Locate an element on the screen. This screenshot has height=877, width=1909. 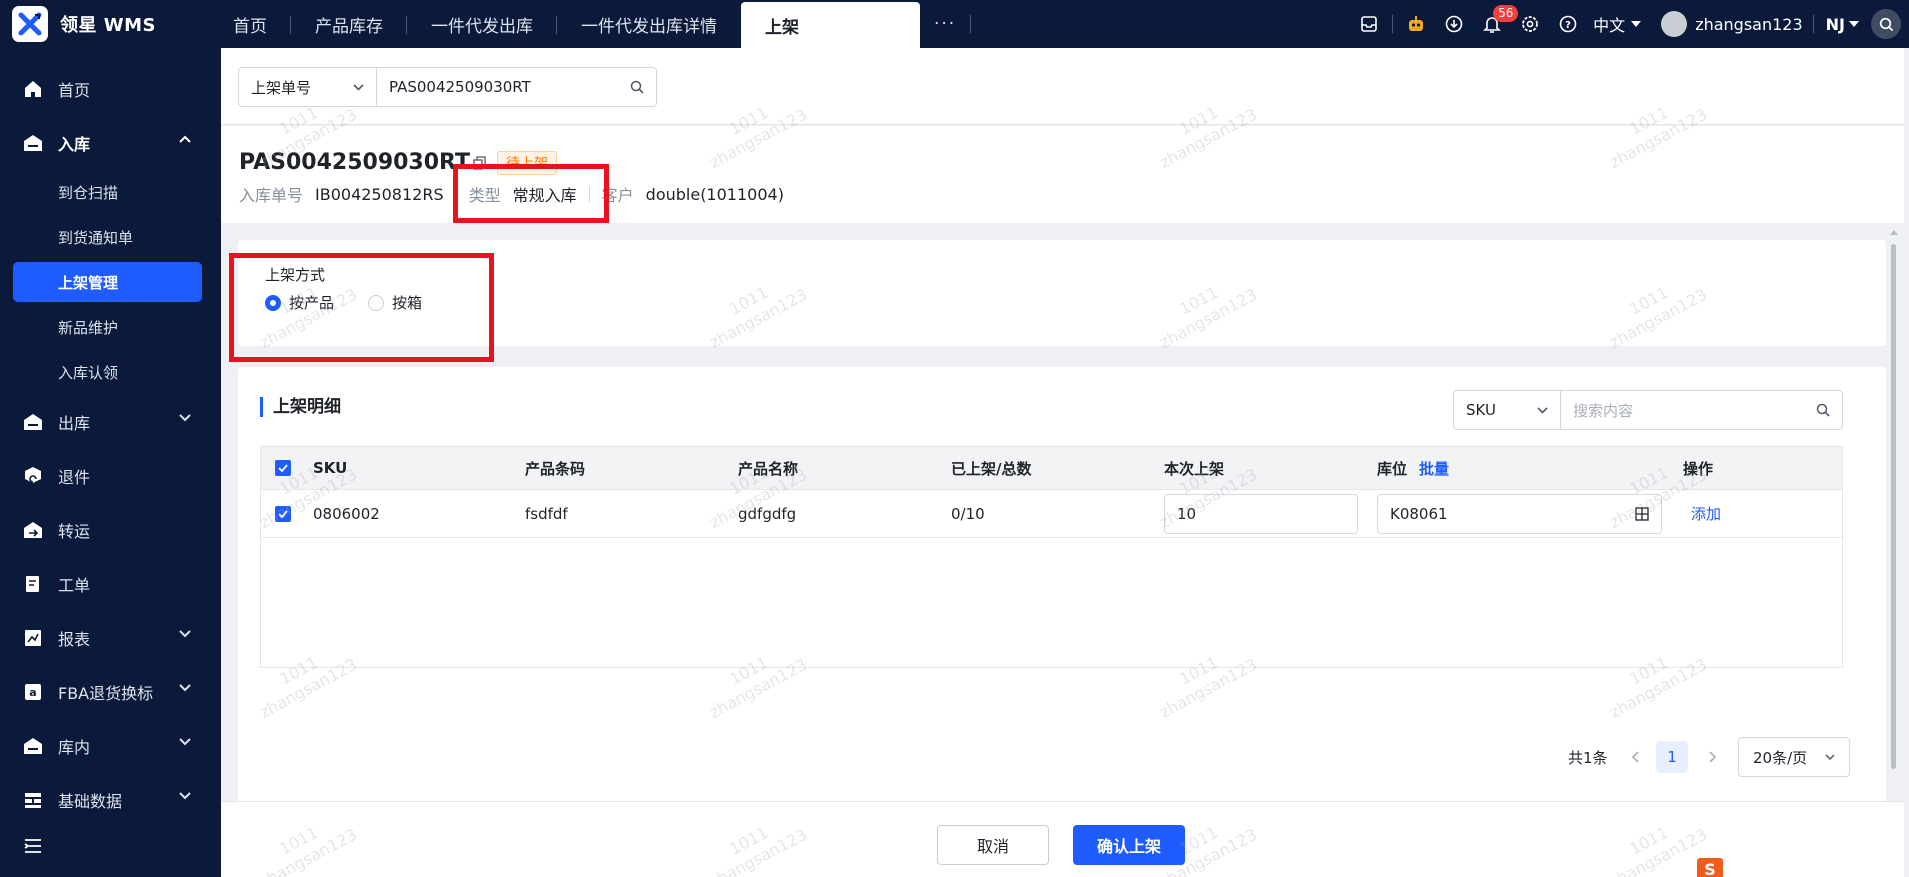
sidebar-subitem-label: 到仓扫描 is located at coordinates (88, 192).